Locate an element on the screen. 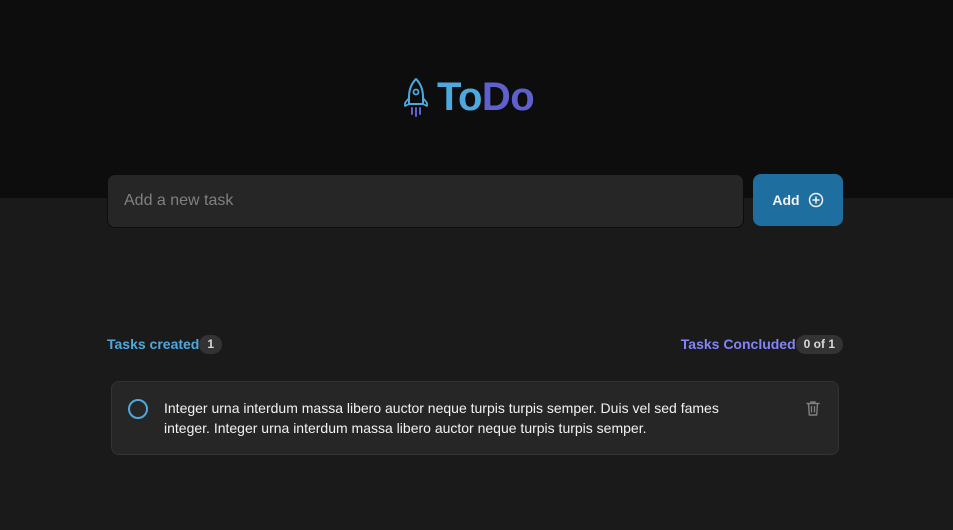 Image resolution: width=953 pixels, height=530 pixels. logo-text: To Do is located at coordinates (486, 97).